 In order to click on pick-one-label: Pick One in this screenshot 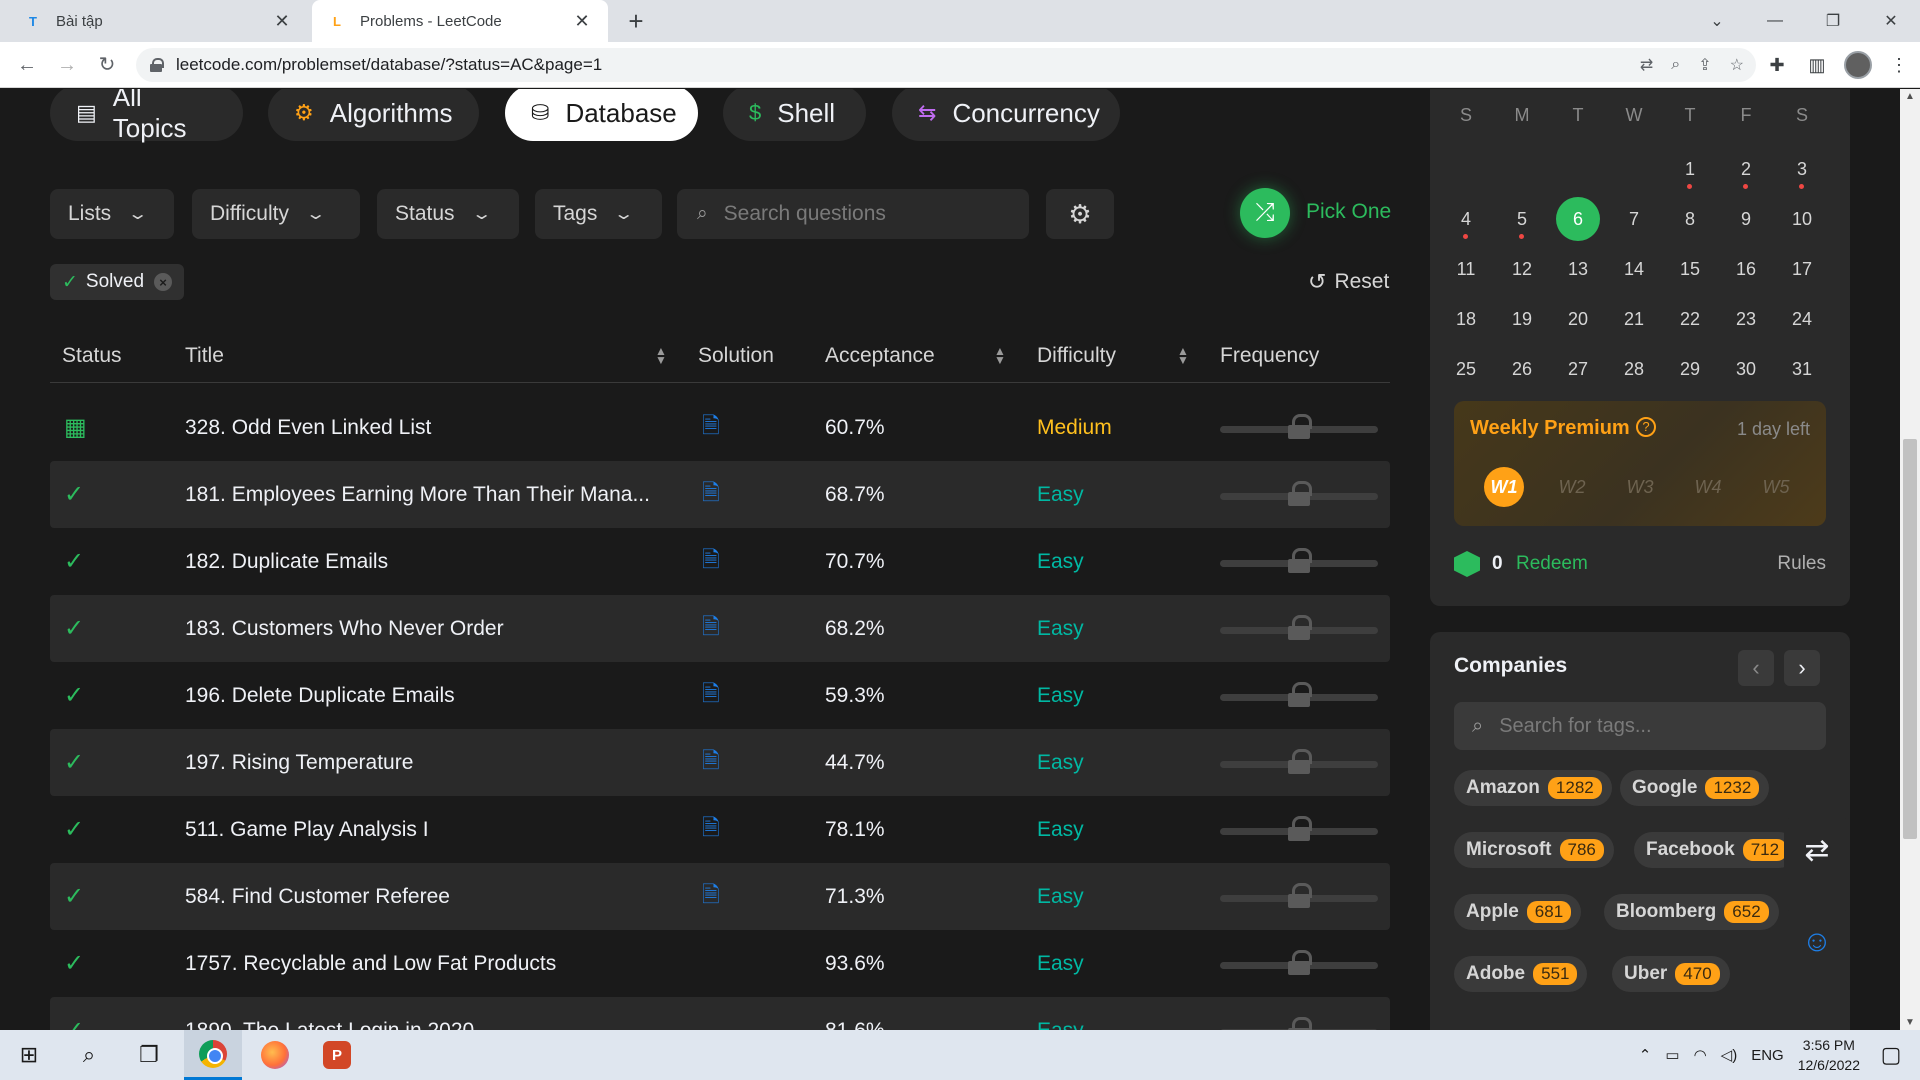, I will do `click(1348, 212)`.